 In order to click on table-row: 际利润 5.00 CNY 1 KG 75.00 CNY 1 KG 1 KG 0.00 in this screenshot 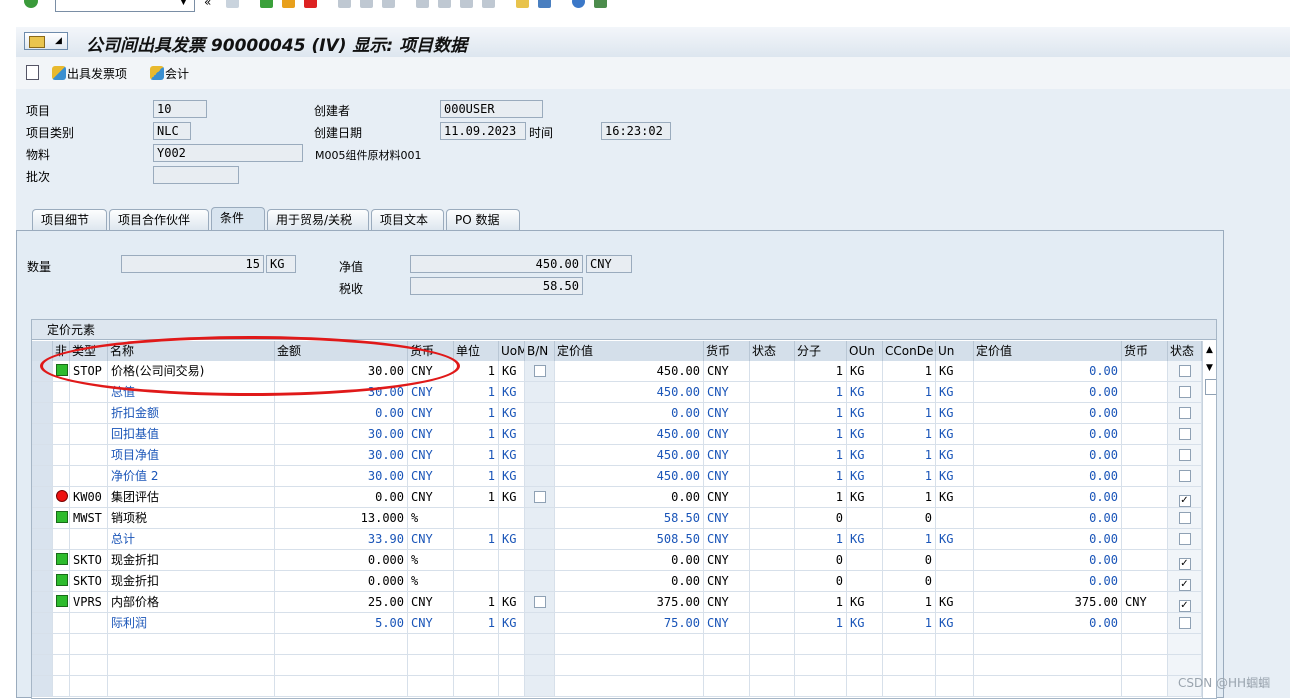, I will do `click(617, 623)`.